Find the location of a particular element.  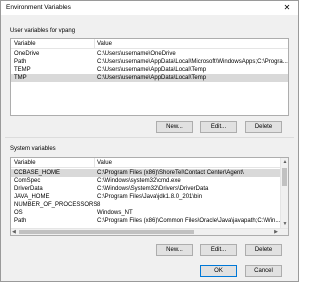

scrollbar-thumb is located at coordinates (284, 177).